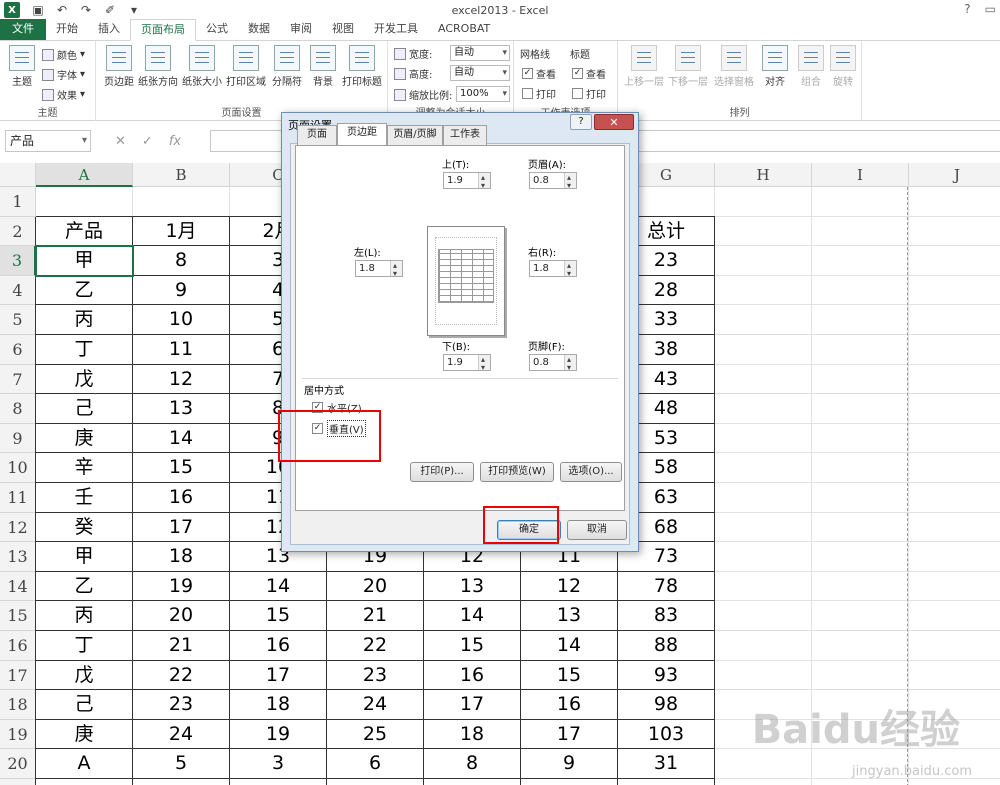 The image size is (1000, 785). I want to click on table-cell: 78, so click(666, 586).